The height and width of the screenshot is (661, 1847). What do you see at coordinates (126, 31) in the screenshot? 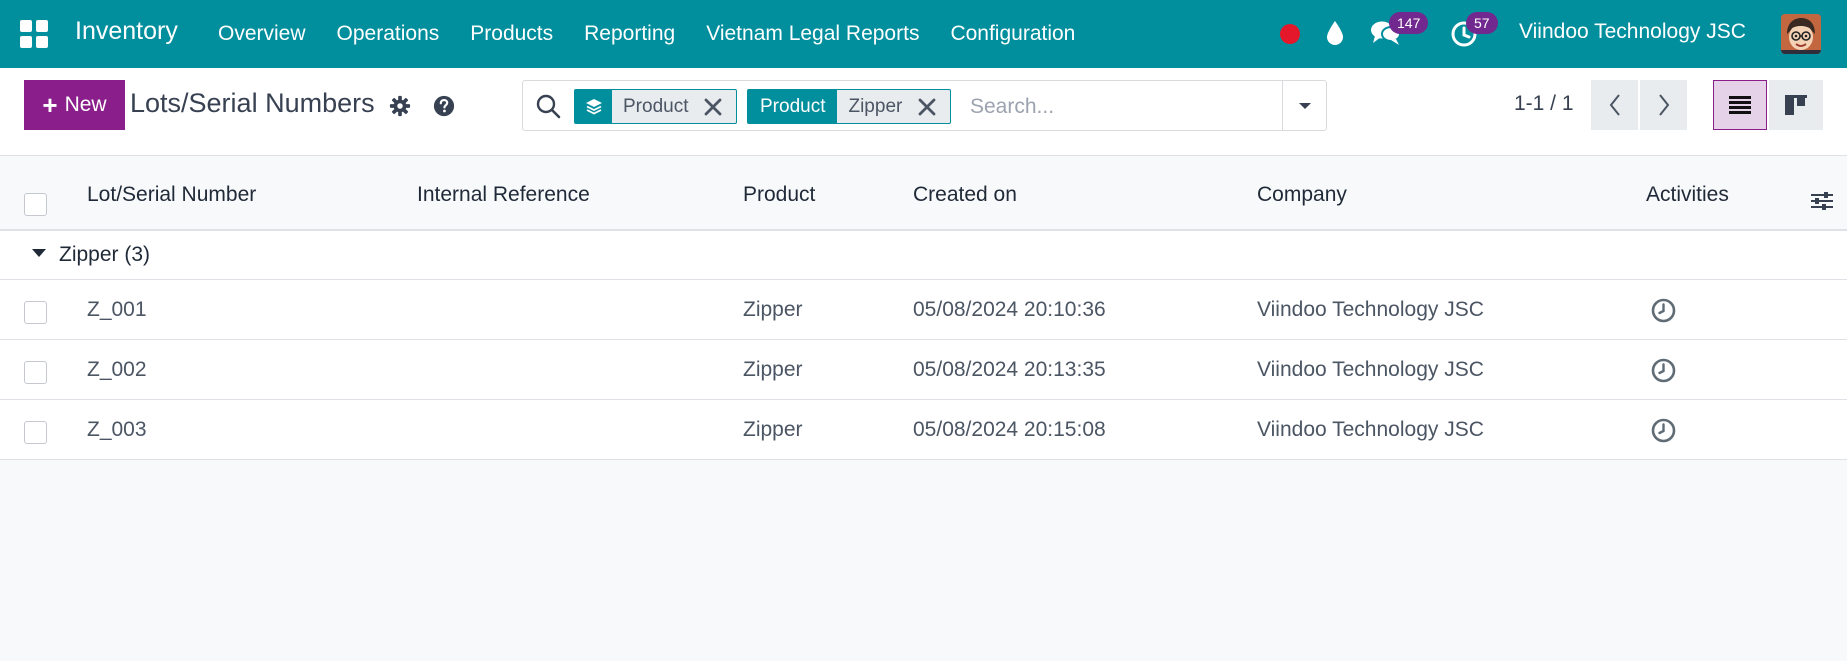
I see `app-brand: Inventory` at bounding box center [126, 31].